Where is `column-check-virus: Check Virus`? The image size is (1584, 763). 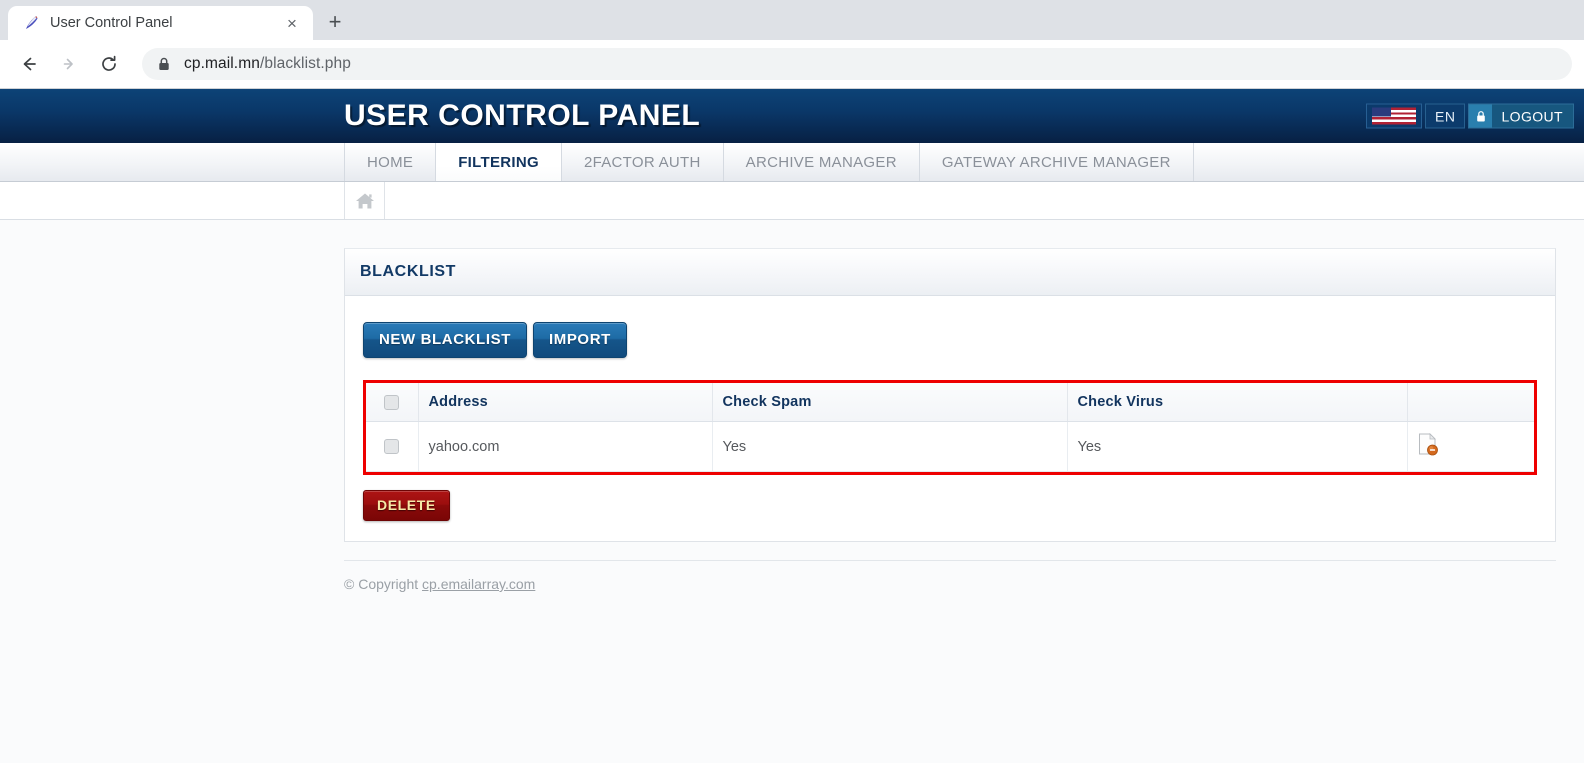
column-check-virus: Check Virus is located at coordinates (1237, 402).